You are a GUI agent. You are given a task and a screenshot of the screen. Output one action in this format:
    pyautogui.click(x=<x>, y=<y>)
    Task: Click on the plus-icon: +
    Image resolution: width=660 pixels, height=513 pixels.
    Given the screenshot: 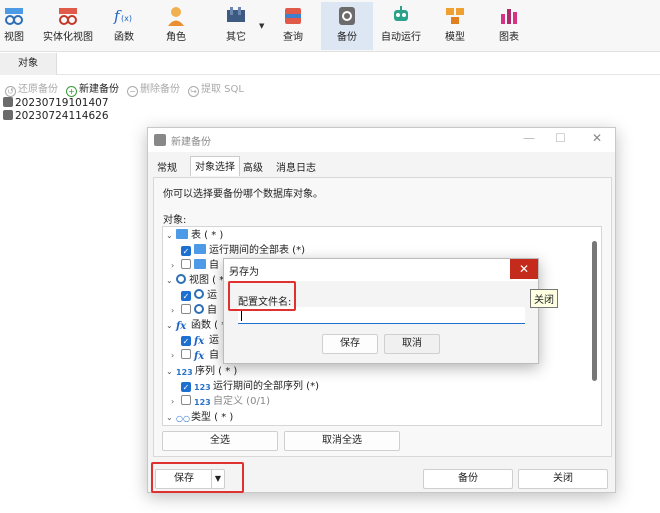 What is the action you would take?
    pyautogui.click(x=71, y=91)
    